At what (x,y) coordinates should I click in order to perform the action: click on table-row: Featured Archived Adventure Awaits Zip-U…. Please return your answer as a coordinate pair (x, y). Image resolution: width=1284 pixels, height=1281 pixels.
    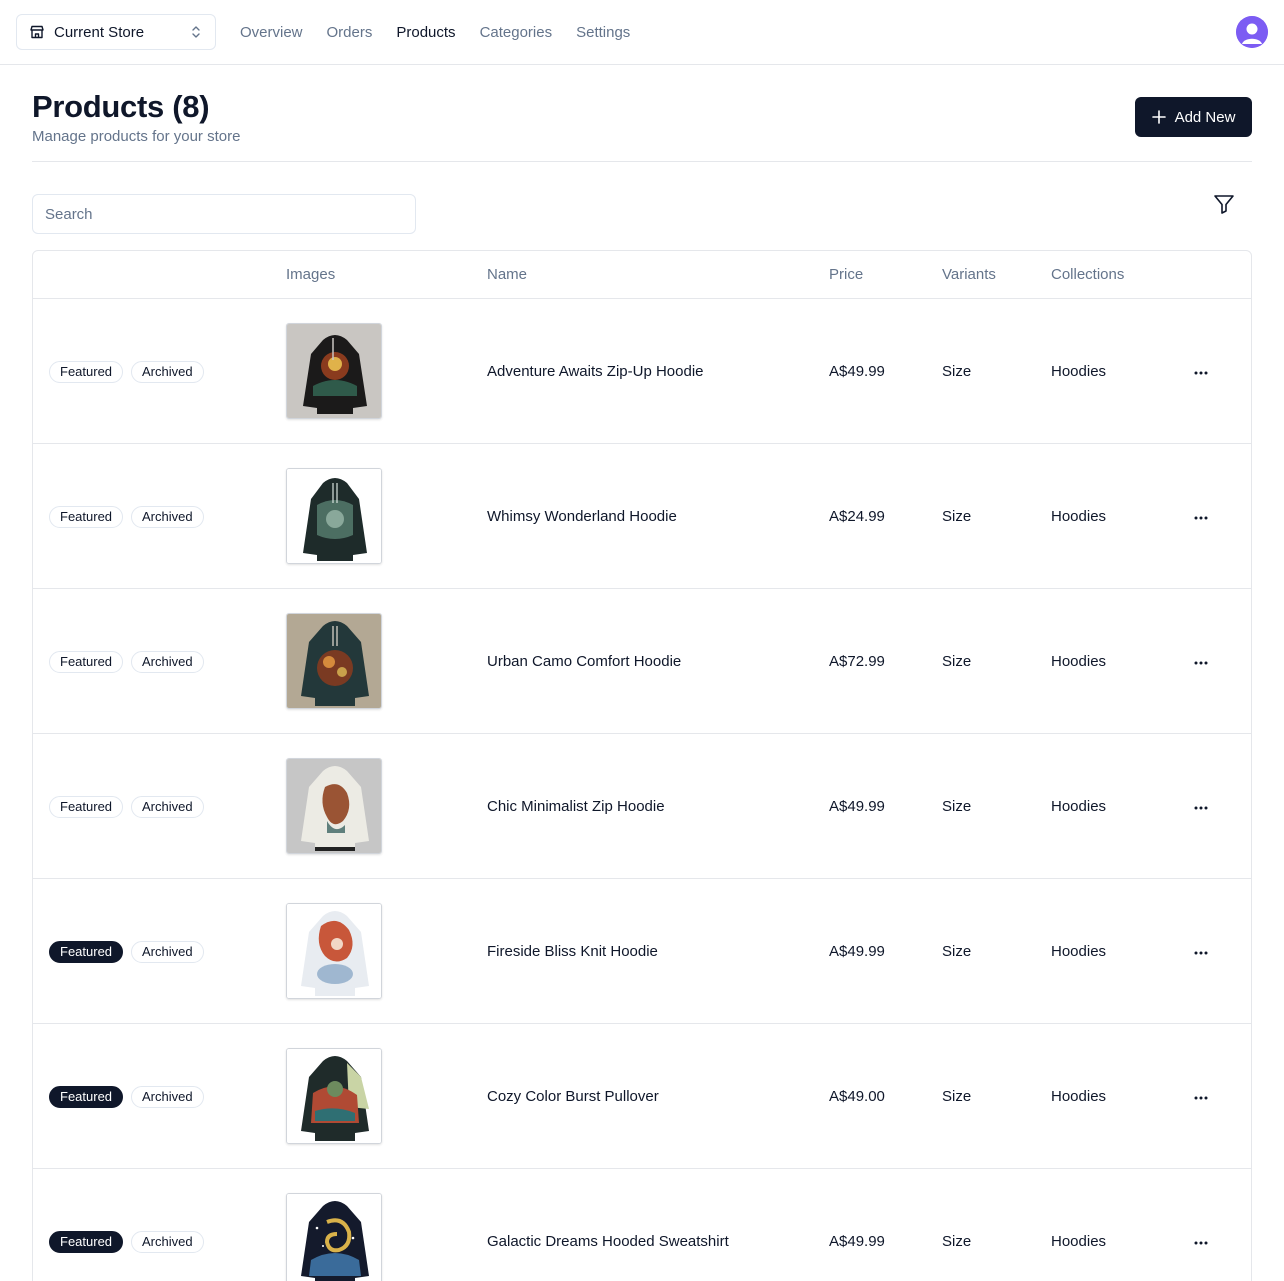
    Looking at the image, I should click on (642, 371).